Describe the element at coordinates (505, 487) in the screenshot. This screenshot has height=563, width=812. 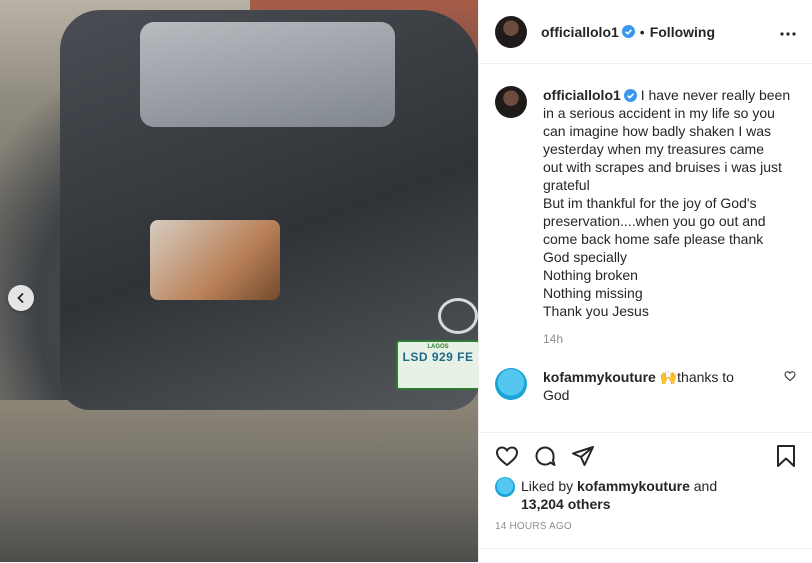
I see `liker-avatar` at that location.